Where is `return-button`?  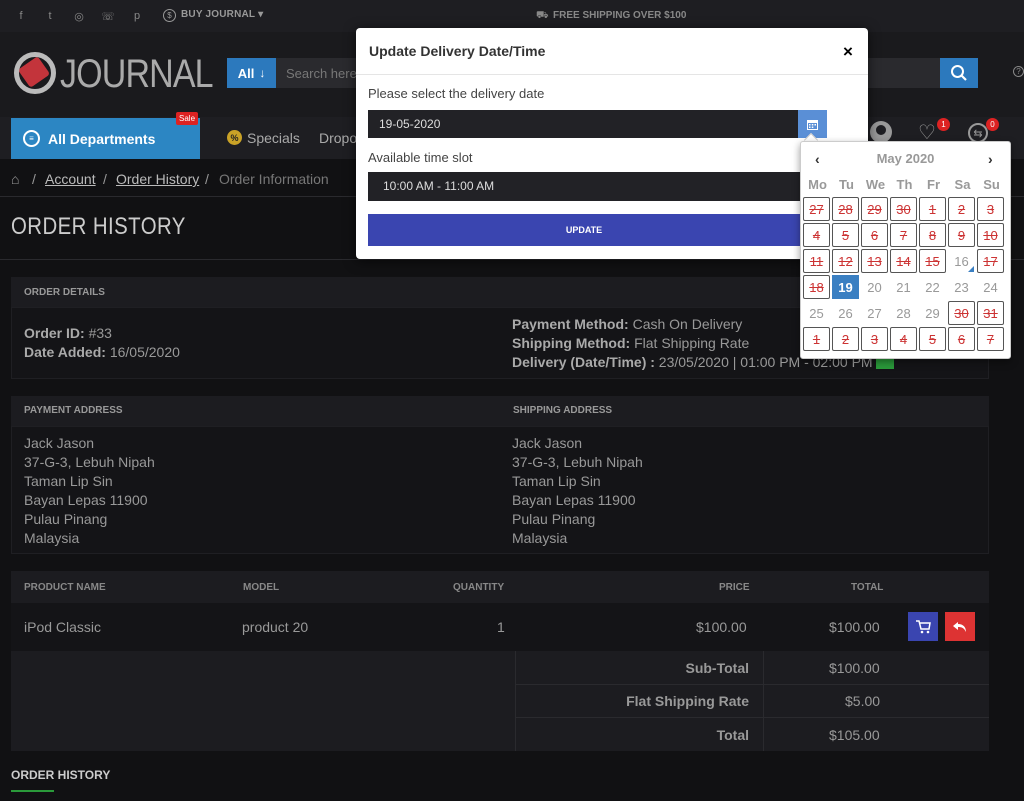 return-button is located at coordinates (960, 626).